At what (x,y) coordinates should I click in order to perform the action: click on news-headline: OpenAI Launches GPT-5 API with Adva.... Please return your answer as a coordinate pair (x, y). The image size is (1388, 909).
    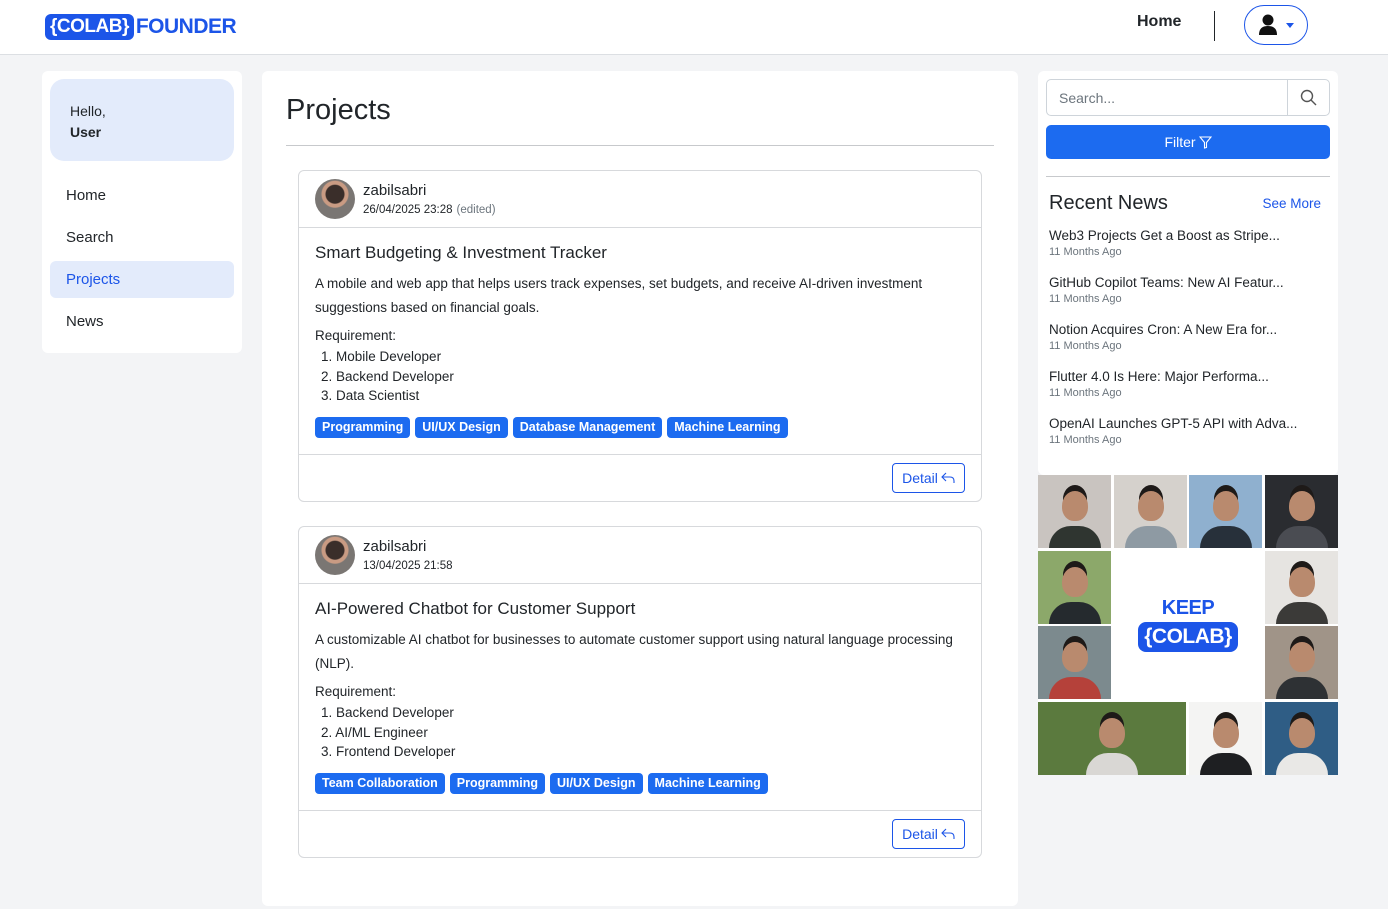
    Looking at the image, I should click on (1186, 423).